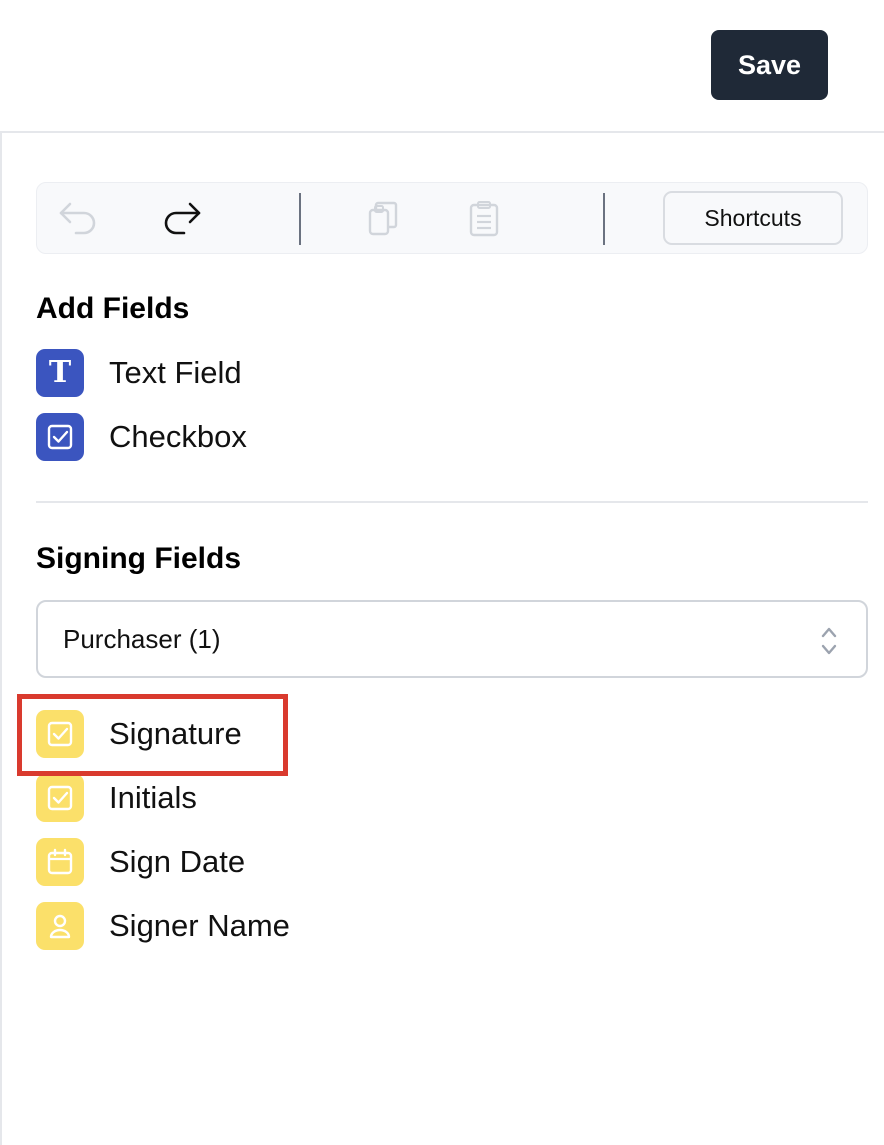 The width and height of the screenshot is (884, 1145). What do you see at coordinates (829, 641) in the screenshot?
I see `chevron-up-down-icon` at bounding box center [829, 641].